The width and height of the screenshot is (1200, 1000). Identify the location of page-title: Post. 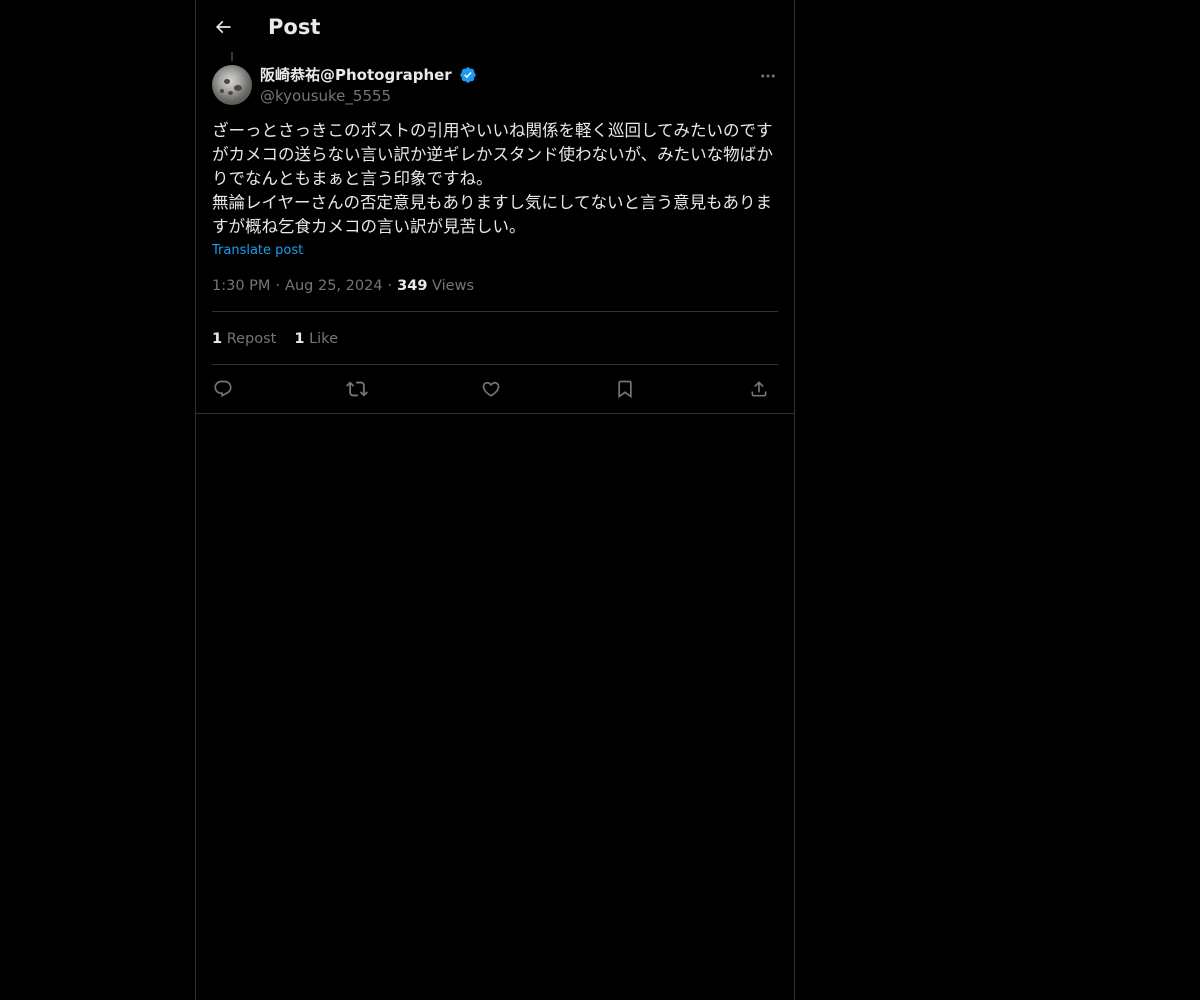
(294, 27).